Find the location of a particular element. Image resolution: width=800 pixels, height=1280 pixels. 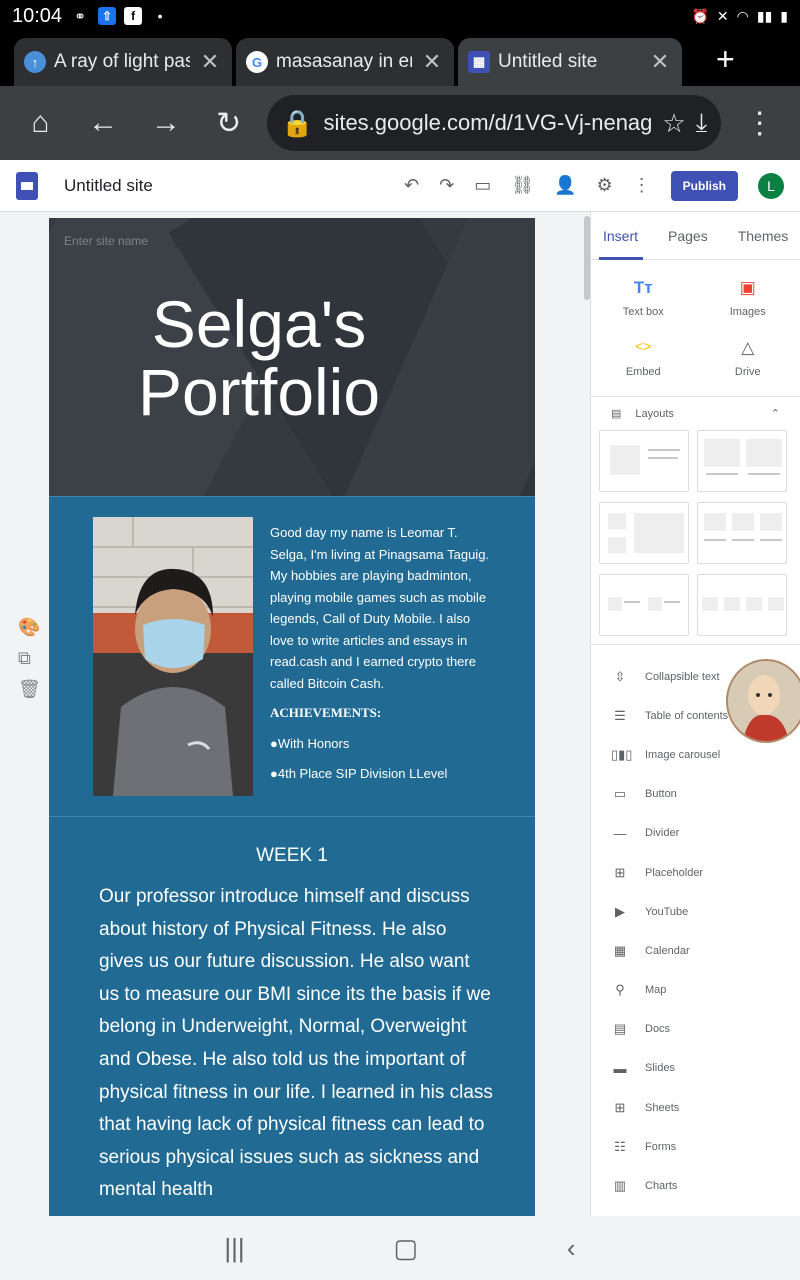

slides-icon: ▬ is located at coordinates (620, 1068).